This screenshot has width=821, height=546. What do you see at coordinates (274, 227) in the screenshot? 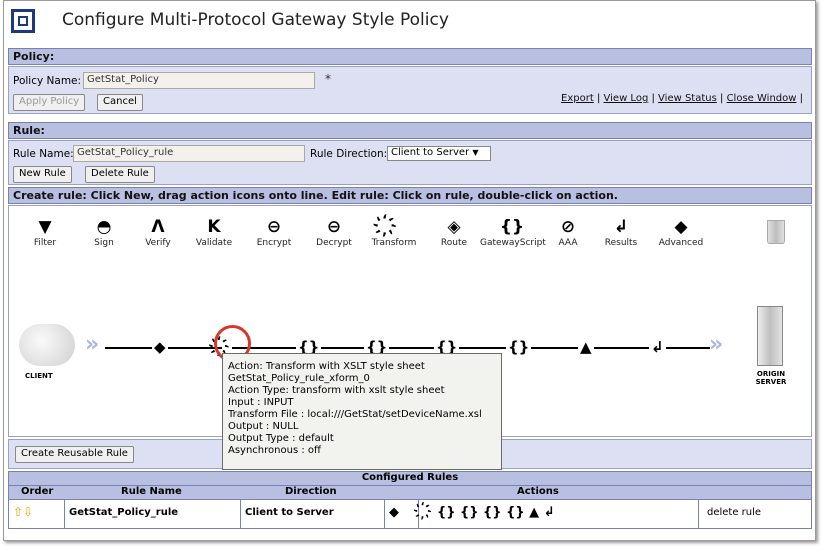
I see `encrypt-icon: ⊖` at bounding box center [274, 227].